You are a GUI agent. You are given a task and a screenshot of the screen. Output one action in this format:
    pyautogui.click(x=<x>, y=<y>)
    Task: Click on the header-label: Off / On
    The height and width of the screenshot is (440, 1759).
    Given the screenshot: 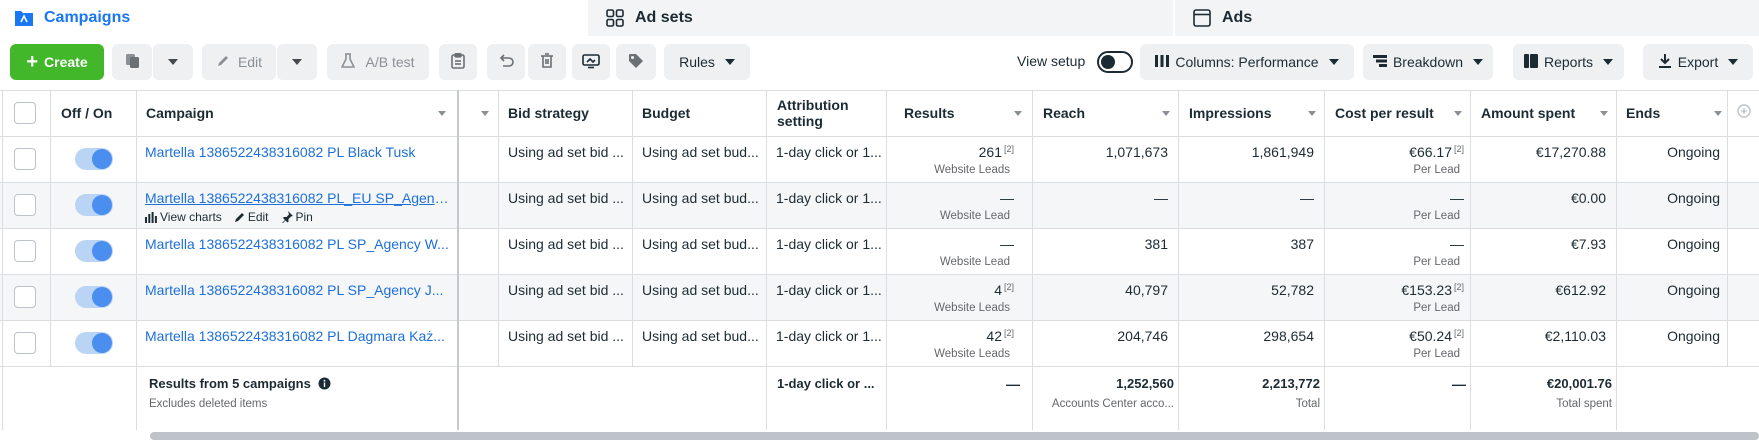 What is the action you would take?
    pyautogui.click(x=87, y=113)
    